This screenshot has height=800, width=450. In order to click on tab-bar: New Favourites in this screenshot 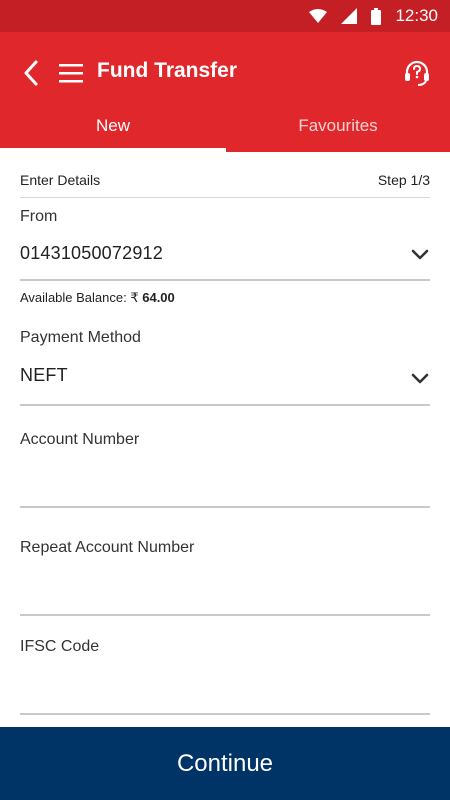, I will do `click(225, 133)`.